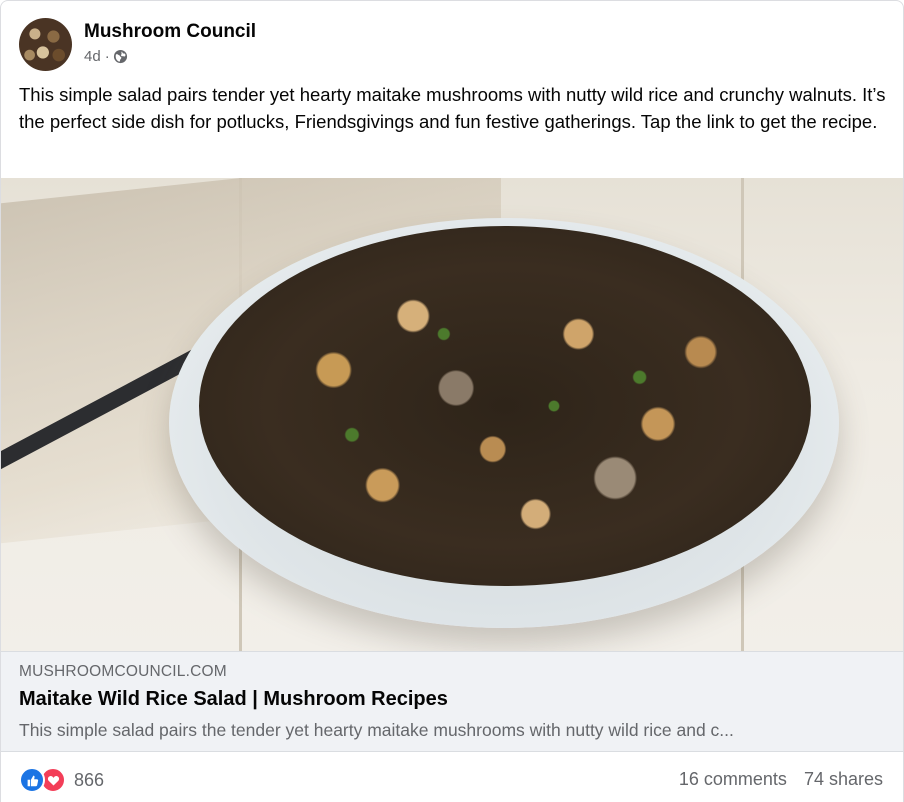  I want to click on reaction-count: 866, so click(89, 779).